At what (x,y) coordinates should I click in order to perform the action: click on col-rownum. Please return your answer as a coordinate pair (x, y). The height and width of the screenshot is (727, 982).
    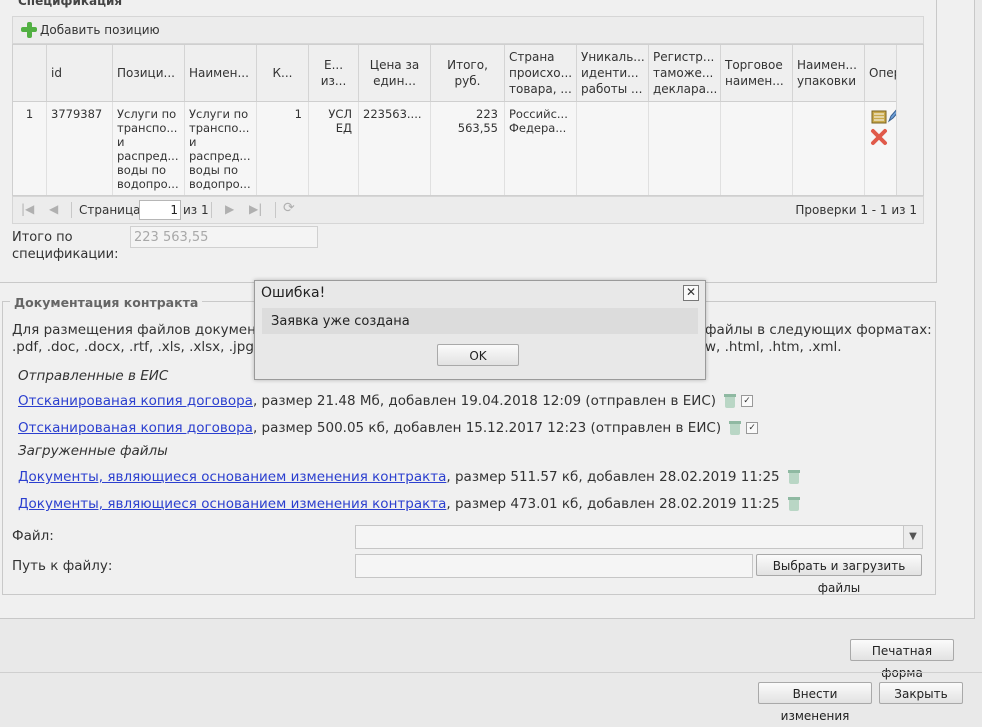
    Looking at the image, I should click on (30, 73).